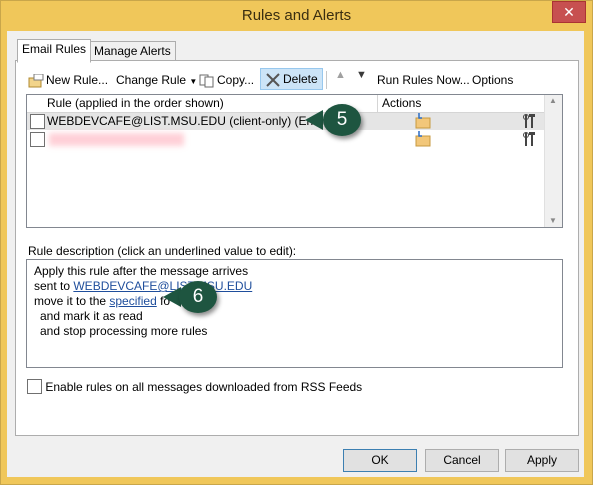 Image resolution: width=593 pixels, height=485 pixels. Describe the element at coordinates (132, 301) in the screenshot. I see `folder-link: specified` at that location.